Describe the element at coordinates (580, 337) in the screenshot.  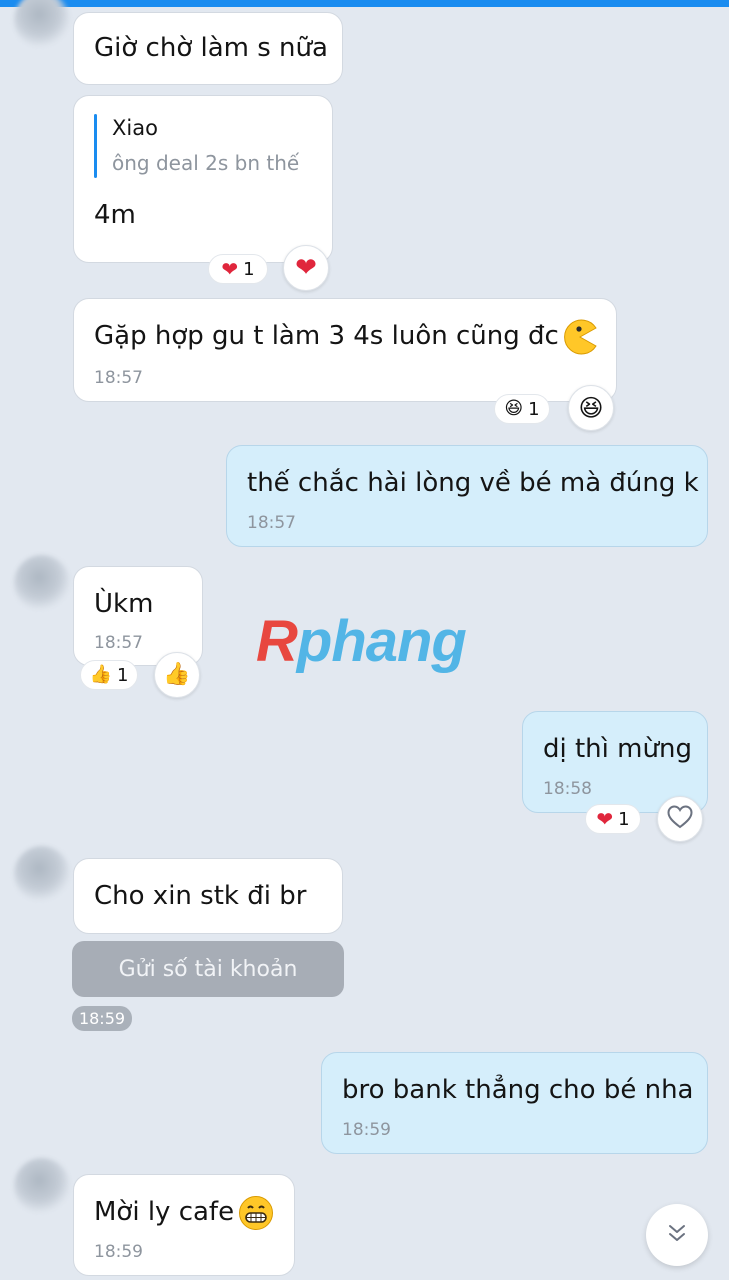
I see `pacman-emoji-icon` at that location.